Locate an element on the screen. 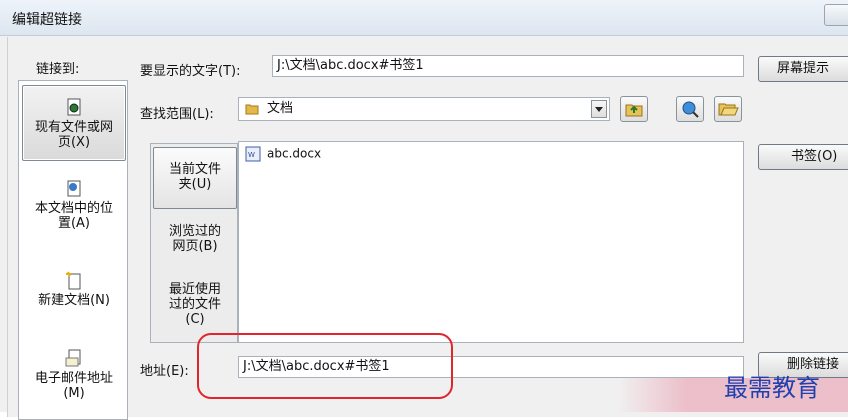  nav-label-line1: 本文档中的位 is located at coordinates (73, 208).